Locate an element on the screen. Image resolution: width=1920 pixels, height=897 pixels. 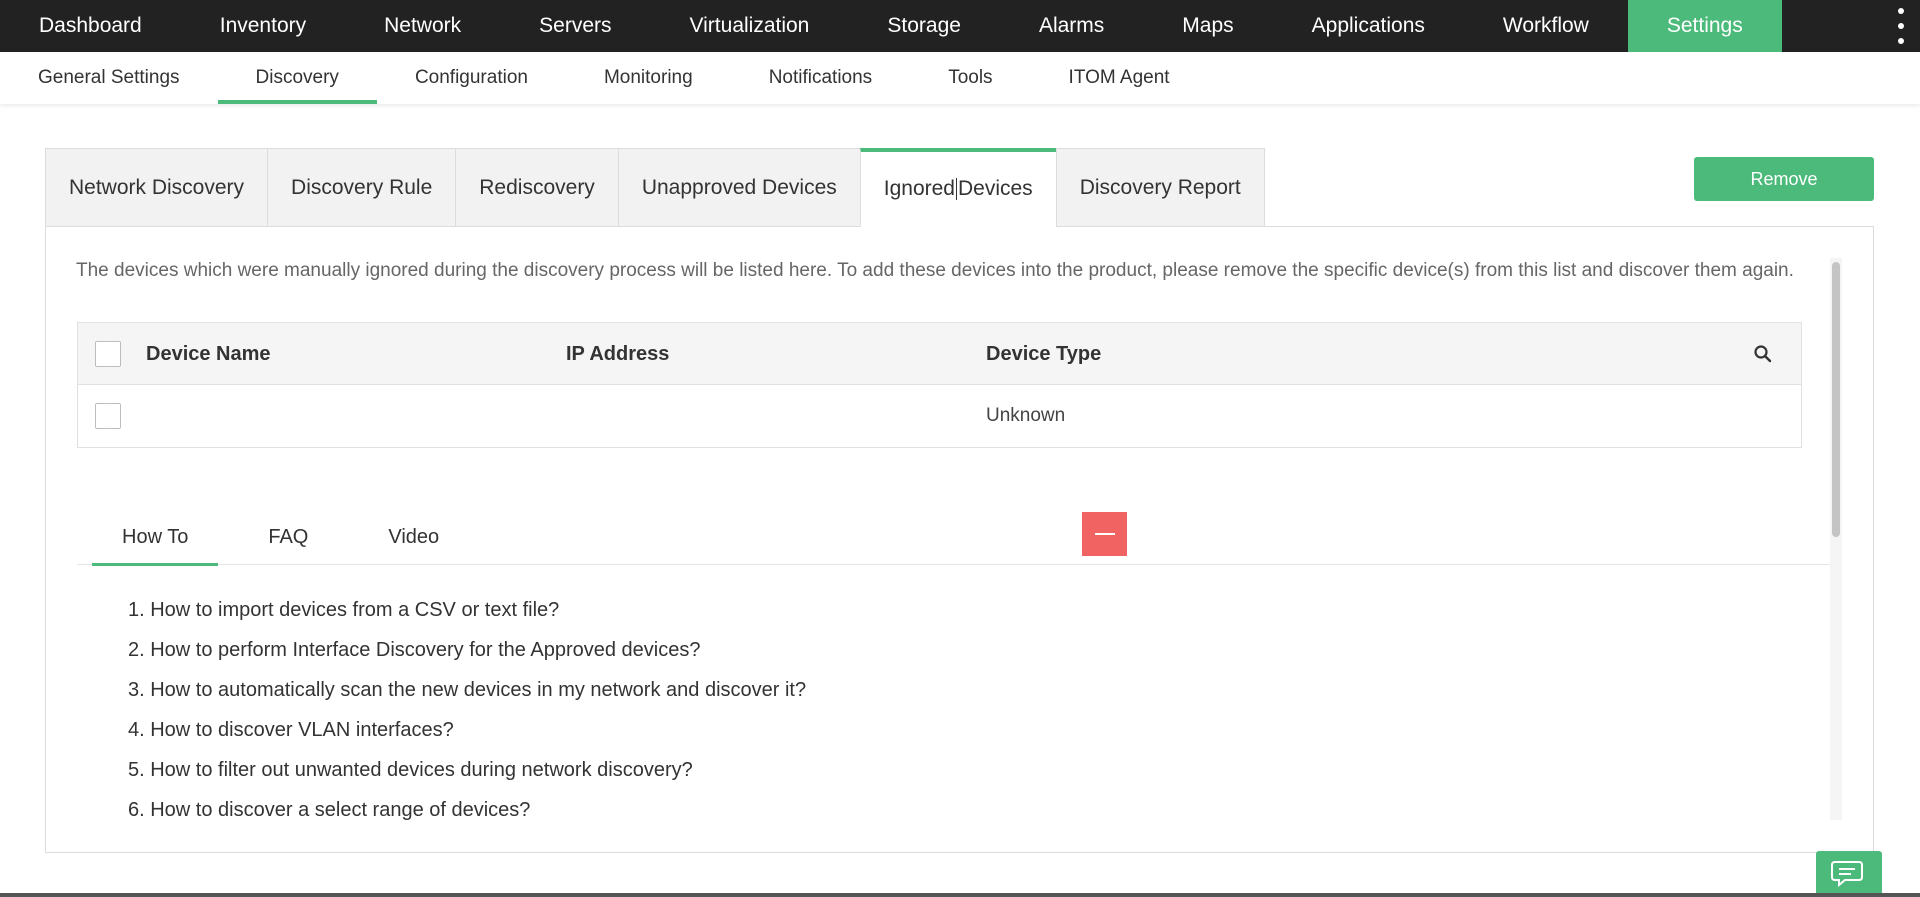
nav-inventory: Inventory is located at coordinates (263, 26).